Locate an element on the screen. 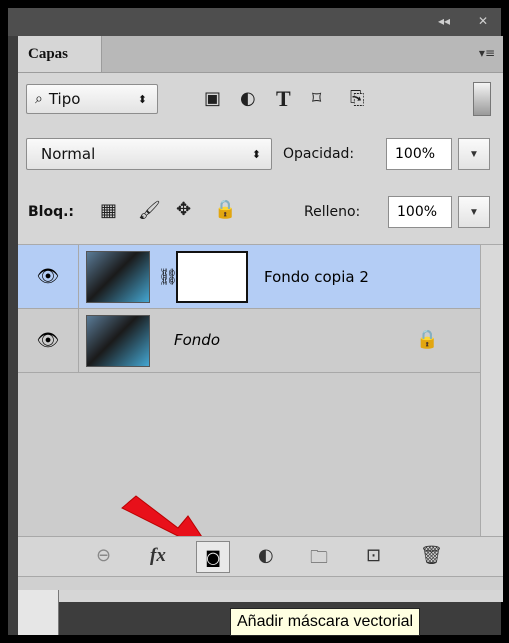 The image size is (509, 643). layer-name: Fondo is located at coordinates (197, 340).